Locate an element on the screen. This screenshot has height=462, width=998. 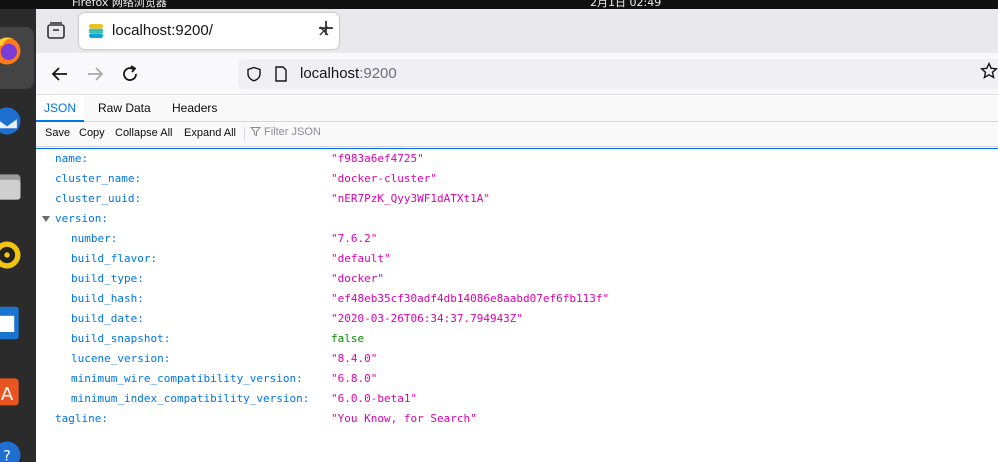
save-button: Save is located at coordinates (57, 133).